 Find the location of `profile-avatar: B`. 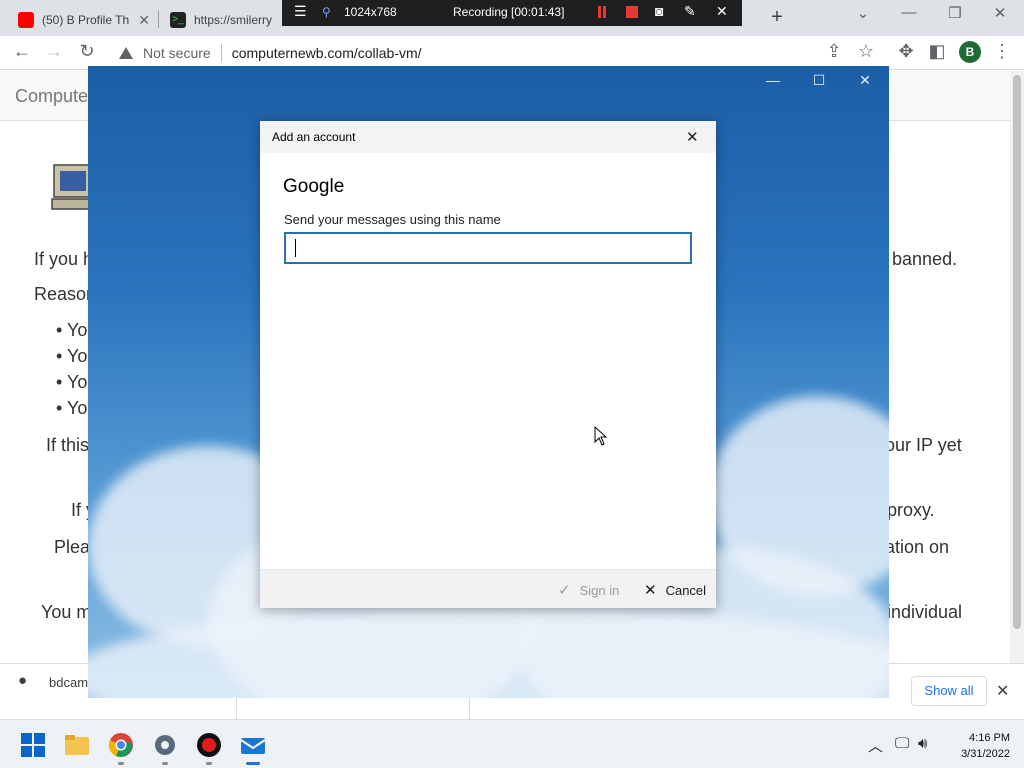

profile-avatar: B is located at coordinates (970, 52).